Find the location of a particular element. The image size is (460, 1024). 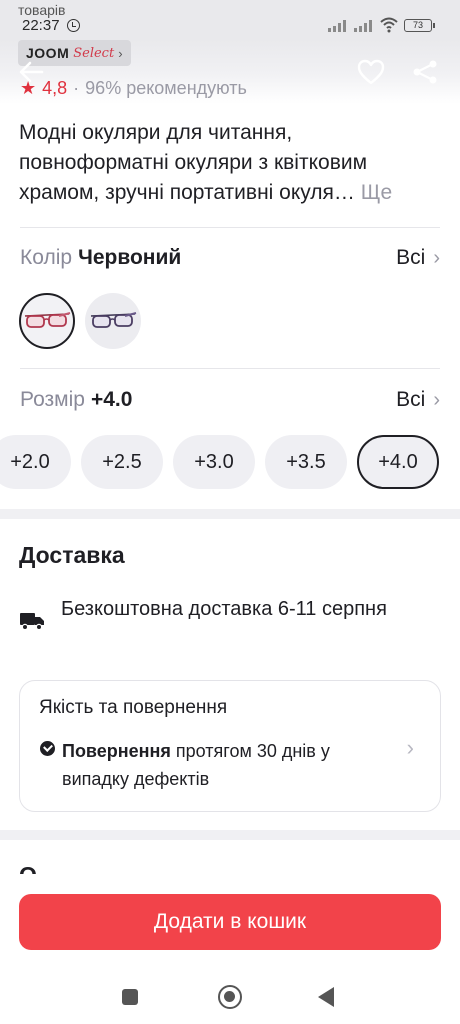

size-option: +2.0 is located at coordinates (35, 462).